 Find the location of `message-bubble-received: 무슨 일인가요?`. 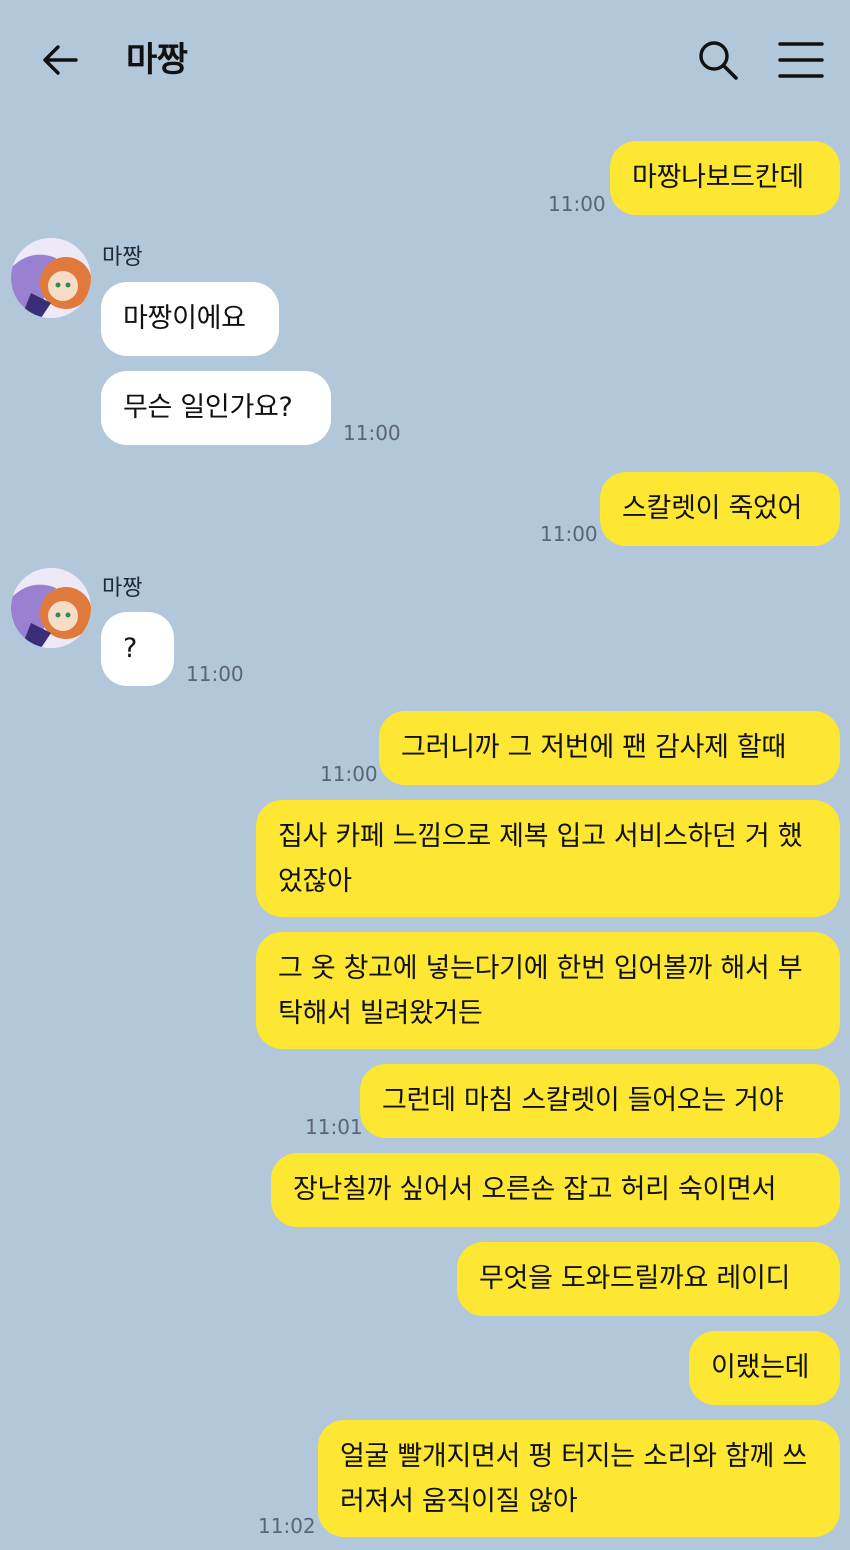

message-bubble-received: 무슨 일인가요? is located at coordinates (216, 408).